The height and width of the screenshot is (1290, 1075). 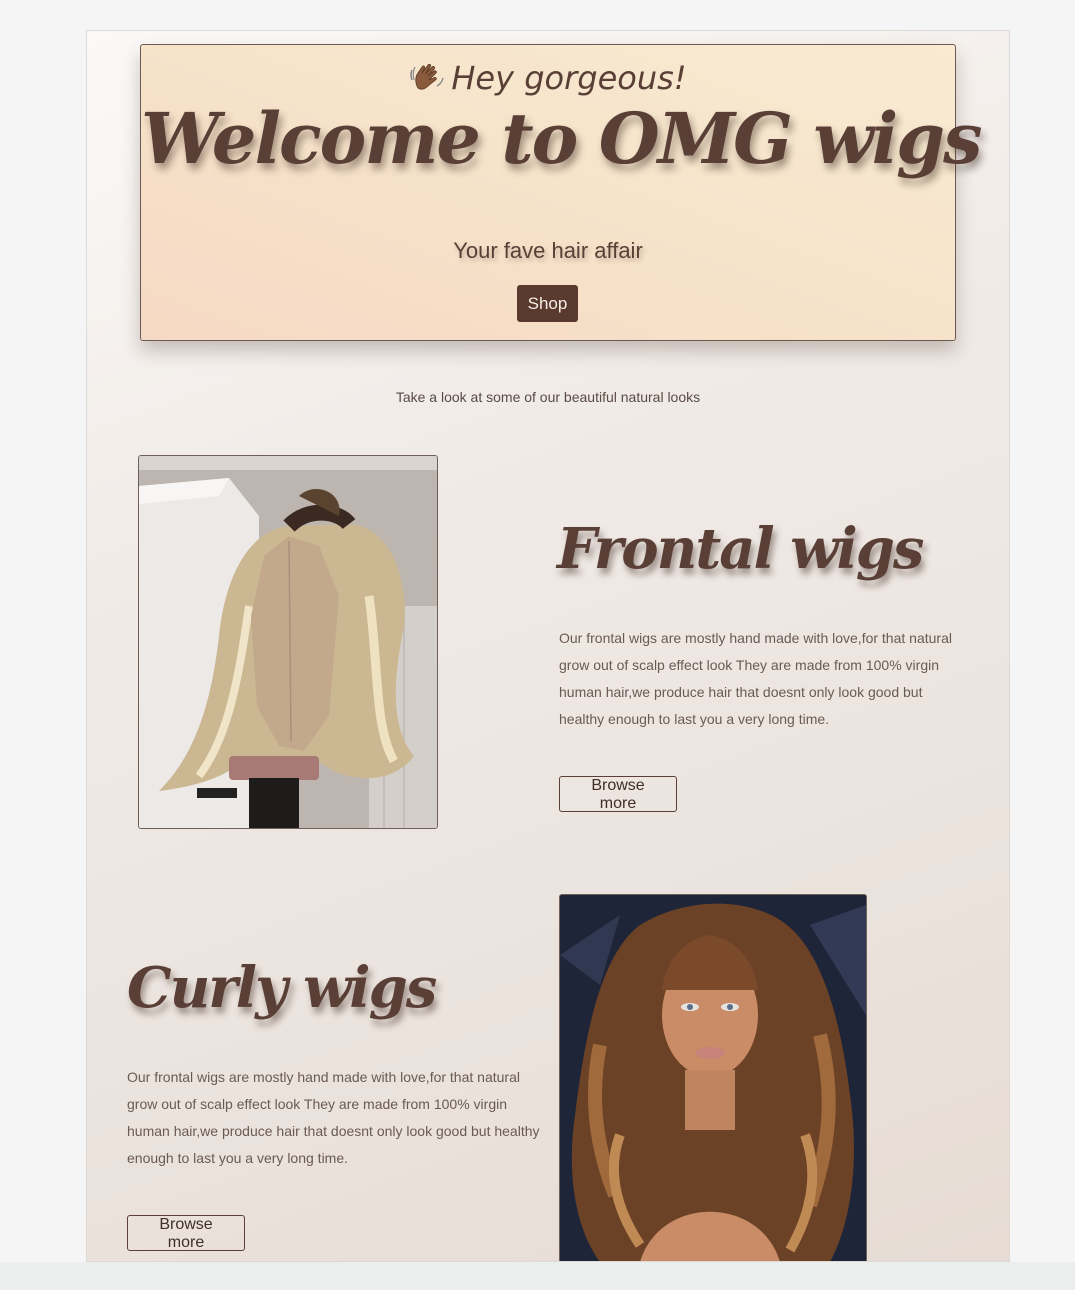 What do you see at coordinates (547, 303) in the screenshot?
I see `shop-button: Shop` at bounding box center [547, 303].